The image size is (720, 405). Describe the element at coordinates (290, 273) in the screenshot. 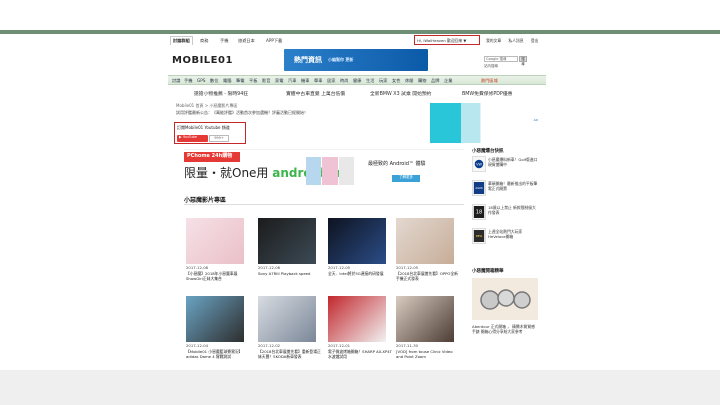

I see `video-title: Sony A7RIII Playback speed` at that location.